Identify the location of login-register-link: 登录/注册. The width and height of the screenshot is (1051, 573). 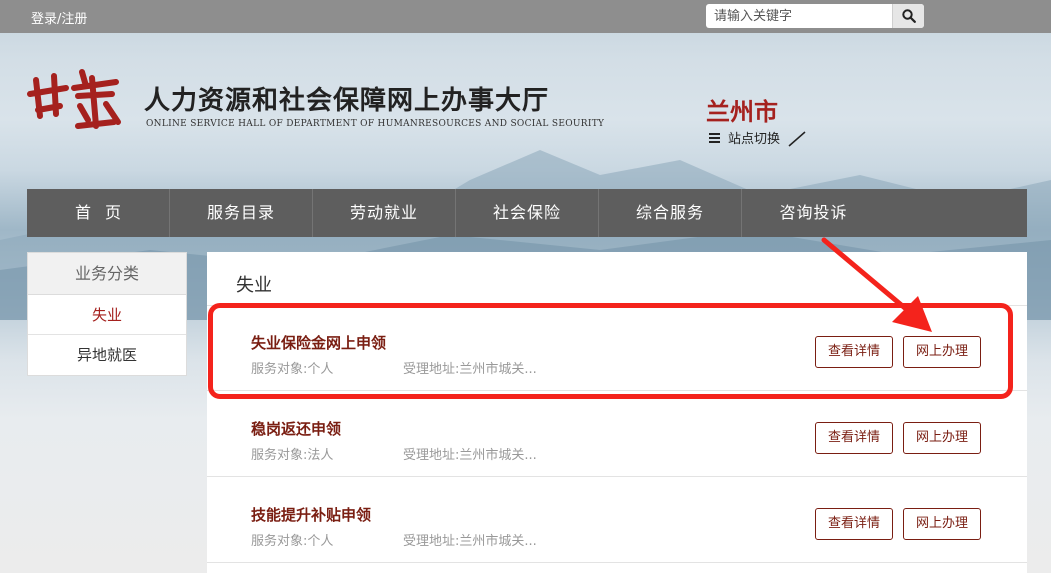
(59, 17).